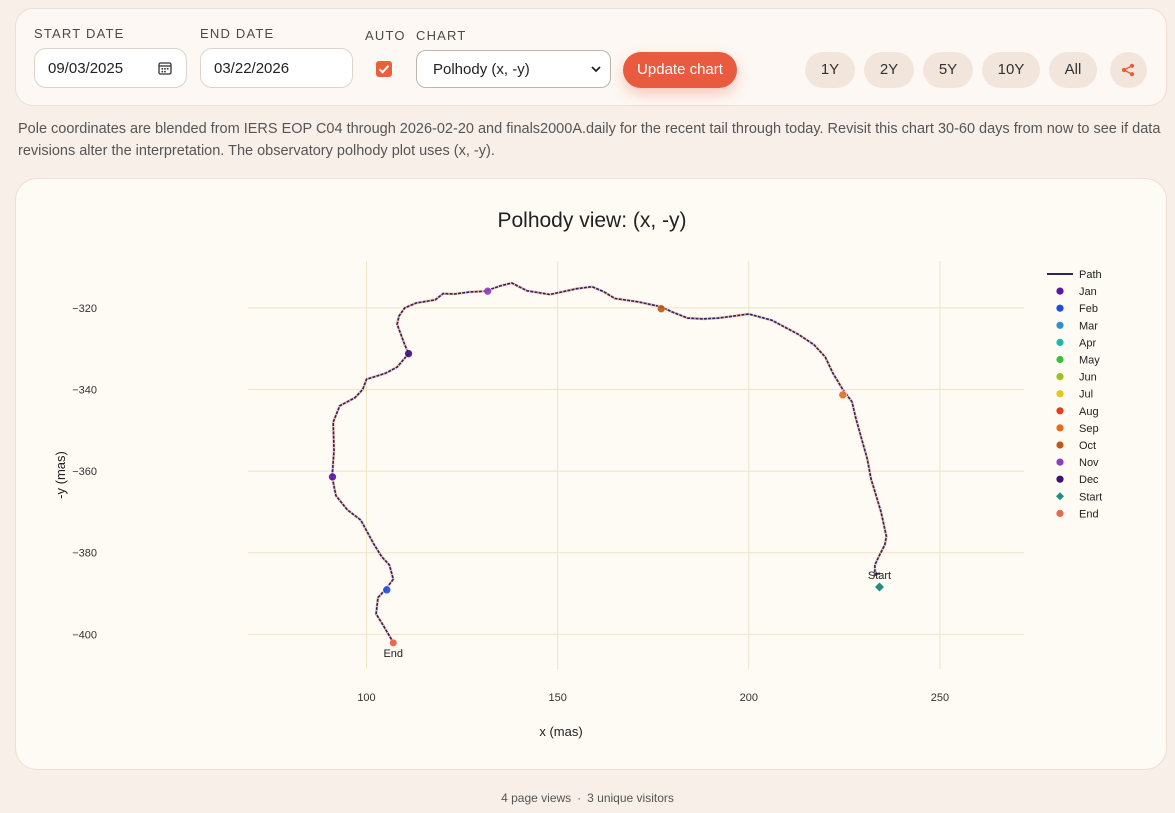  Describe the element at coordinates (1090, 497) in the screenshot. I see `legend-label-start: Start` at that location.